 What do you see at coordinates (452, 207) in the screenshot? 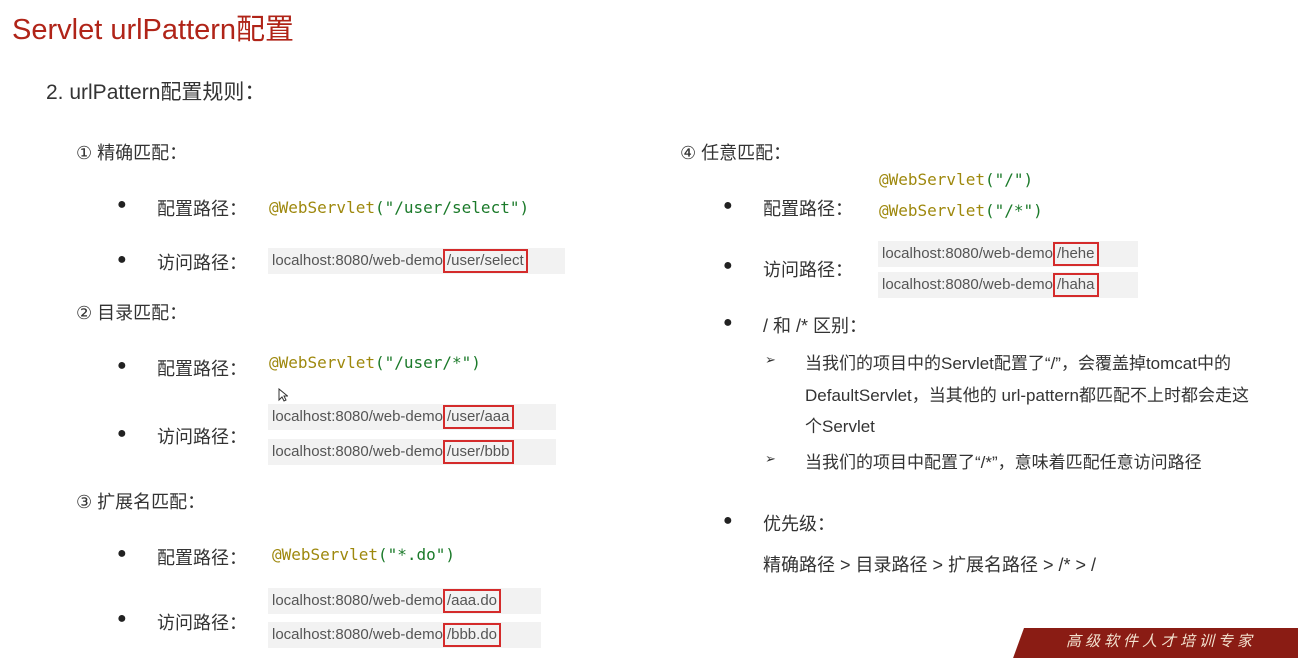
I see `annotation-args: ("/user/select")` at bounding box center [452, 207].